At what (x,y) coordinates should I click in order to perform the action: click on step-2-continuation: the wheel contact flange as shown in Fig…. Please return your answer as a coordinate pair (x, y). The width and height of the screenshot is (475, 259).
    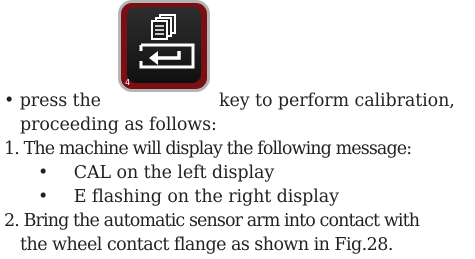
    Looking at the image, I should click on (206, 245).